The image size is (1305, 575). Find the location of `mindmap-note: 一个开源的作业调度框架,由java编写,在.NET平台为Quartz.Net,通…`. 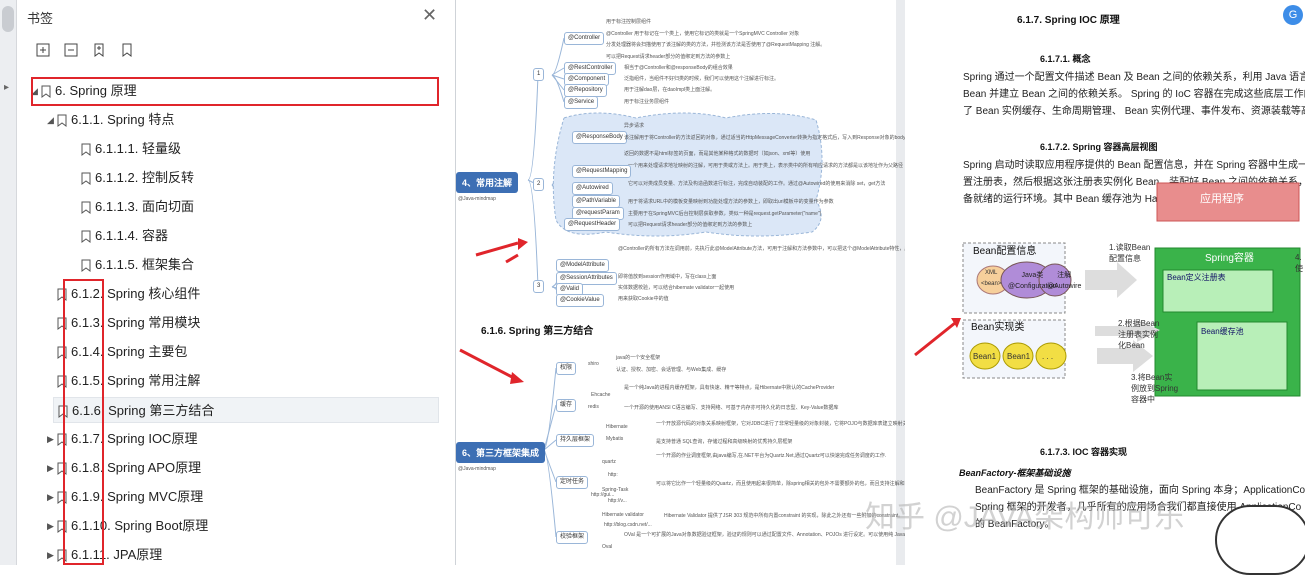

mindmap-note: 一个开源的作业调度框架,由java编写,在.NET平台为Quartz.Net,通… is located at coordinates (771, 456).